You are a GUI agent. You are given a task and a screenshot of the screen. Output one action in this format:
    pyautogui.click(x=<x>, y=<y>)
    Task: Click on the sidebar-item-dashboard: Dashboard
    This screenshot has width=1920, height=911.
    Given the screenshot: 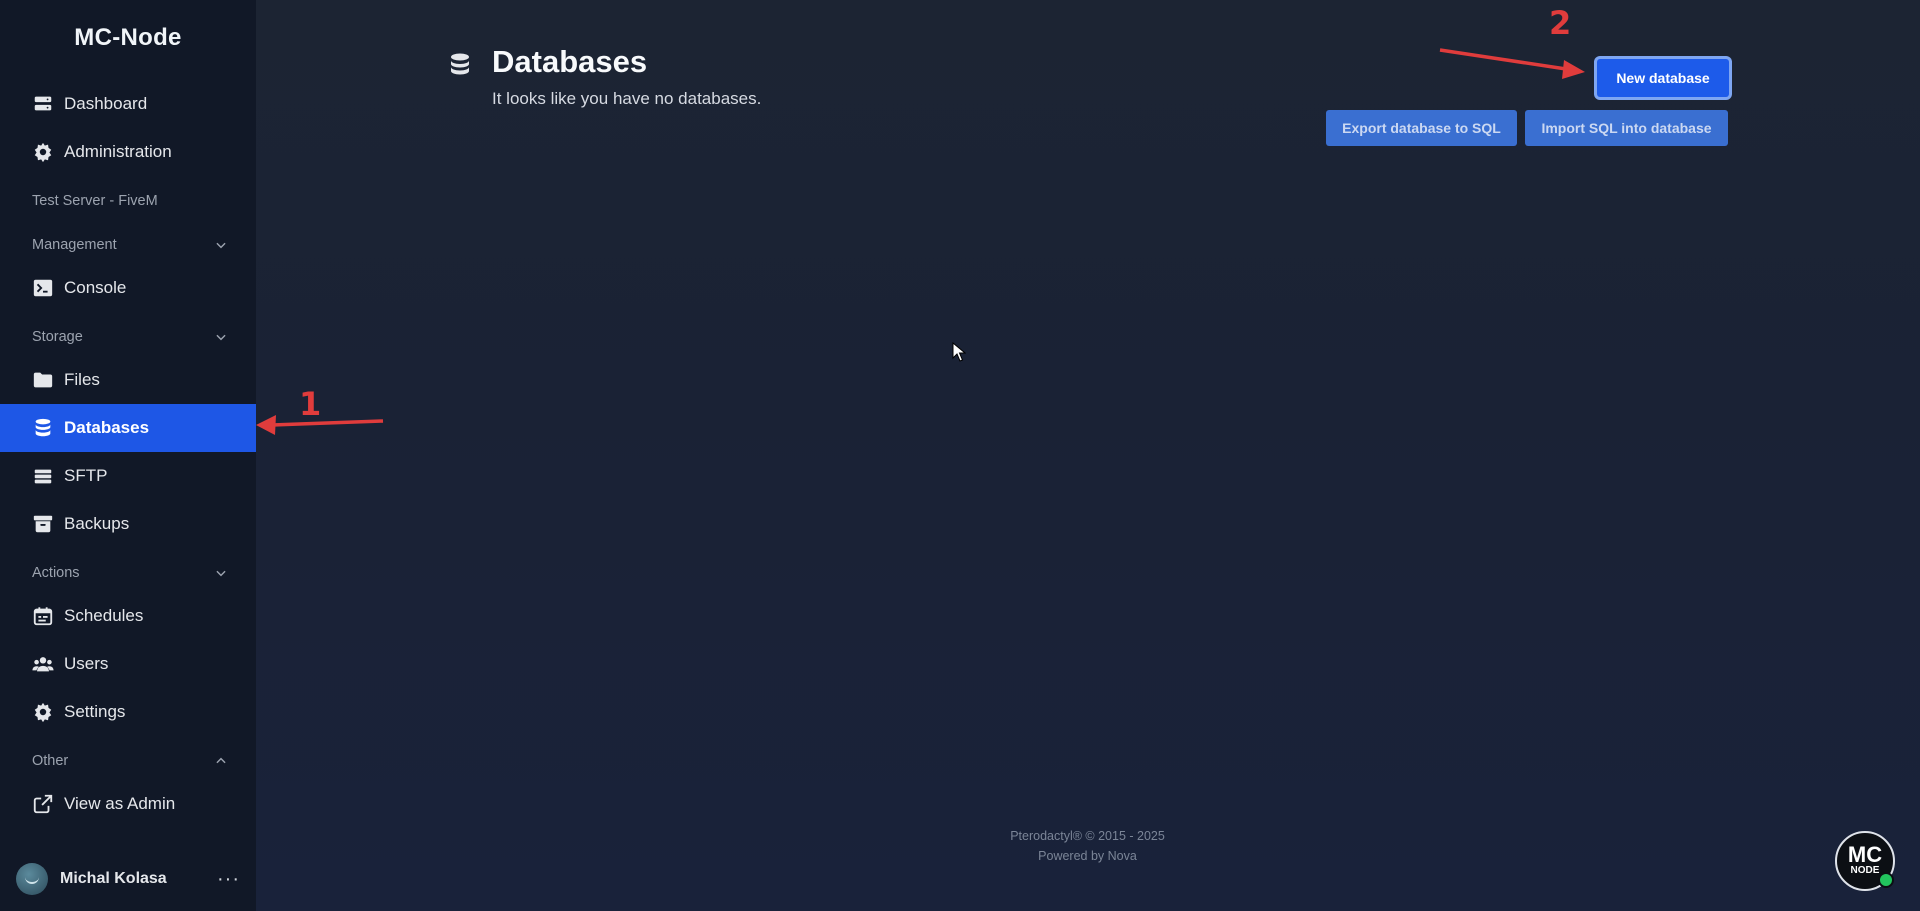 What is the action you would take?
    pyautogui.click(x=128, y=104)
    